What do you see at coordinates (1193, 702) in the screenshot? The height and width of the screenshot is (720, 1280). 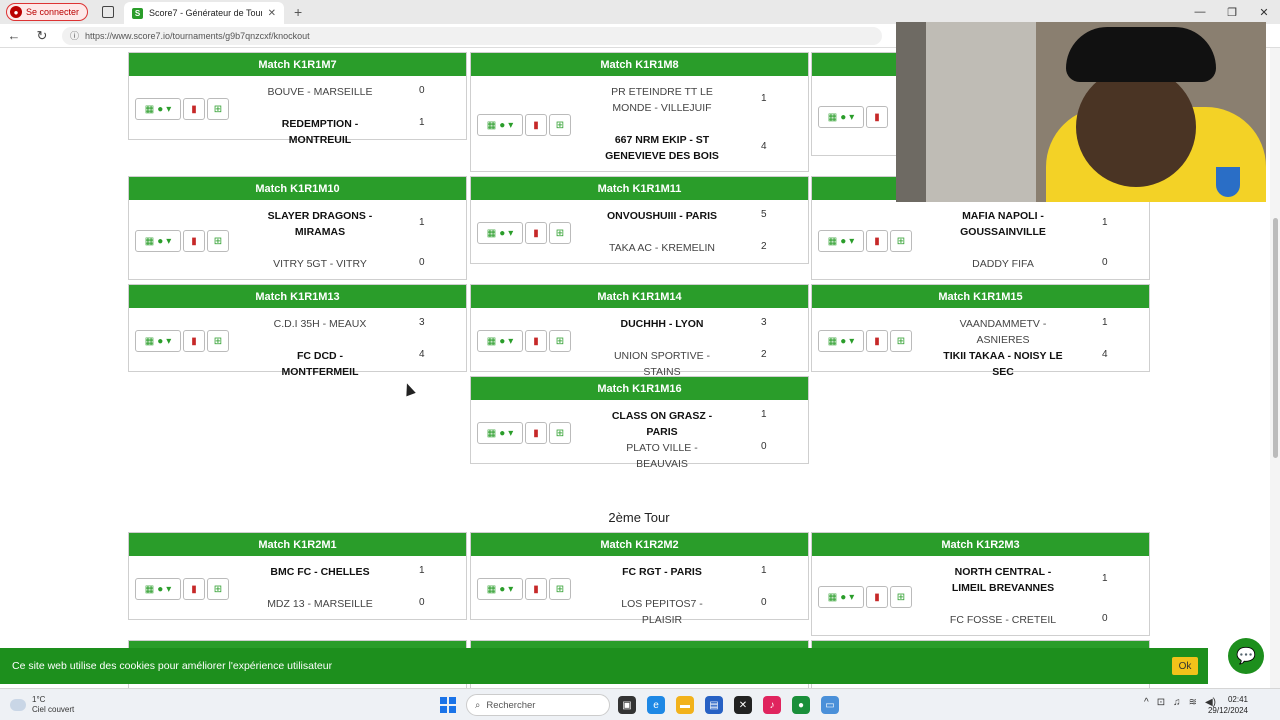 I see `wifi-icon: ≋` at bounding box center [1193, 702].